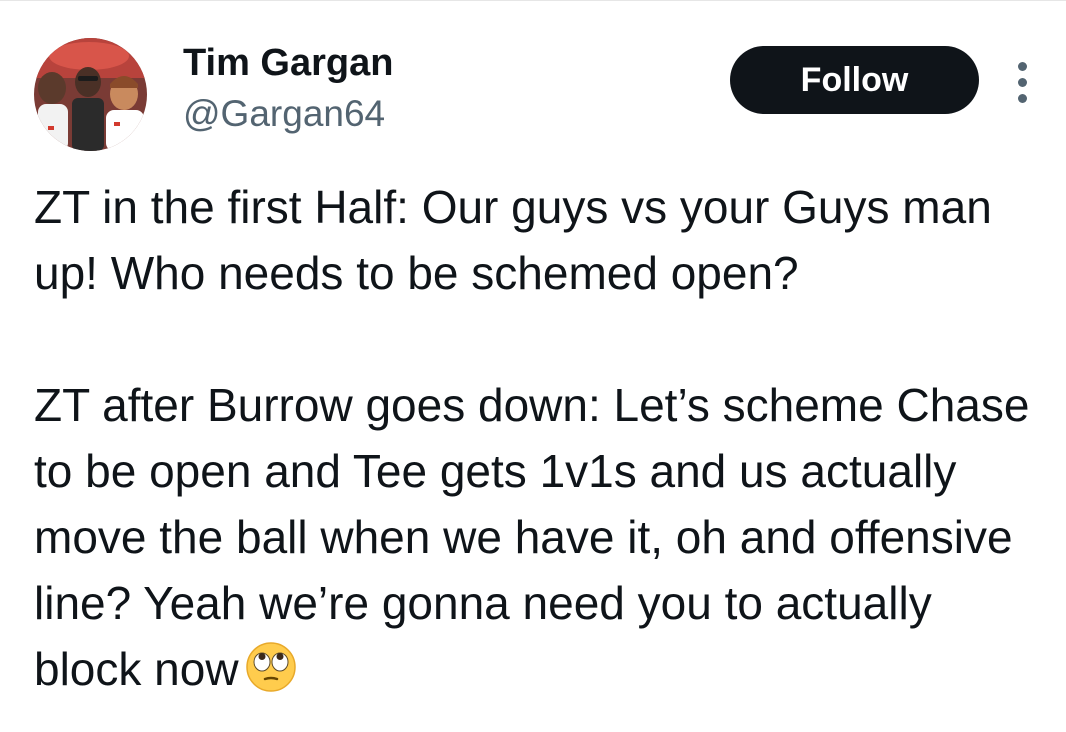 This screenshot has width=1066, height=732. I want to click on follow-button: Follow, so click(854, 80).